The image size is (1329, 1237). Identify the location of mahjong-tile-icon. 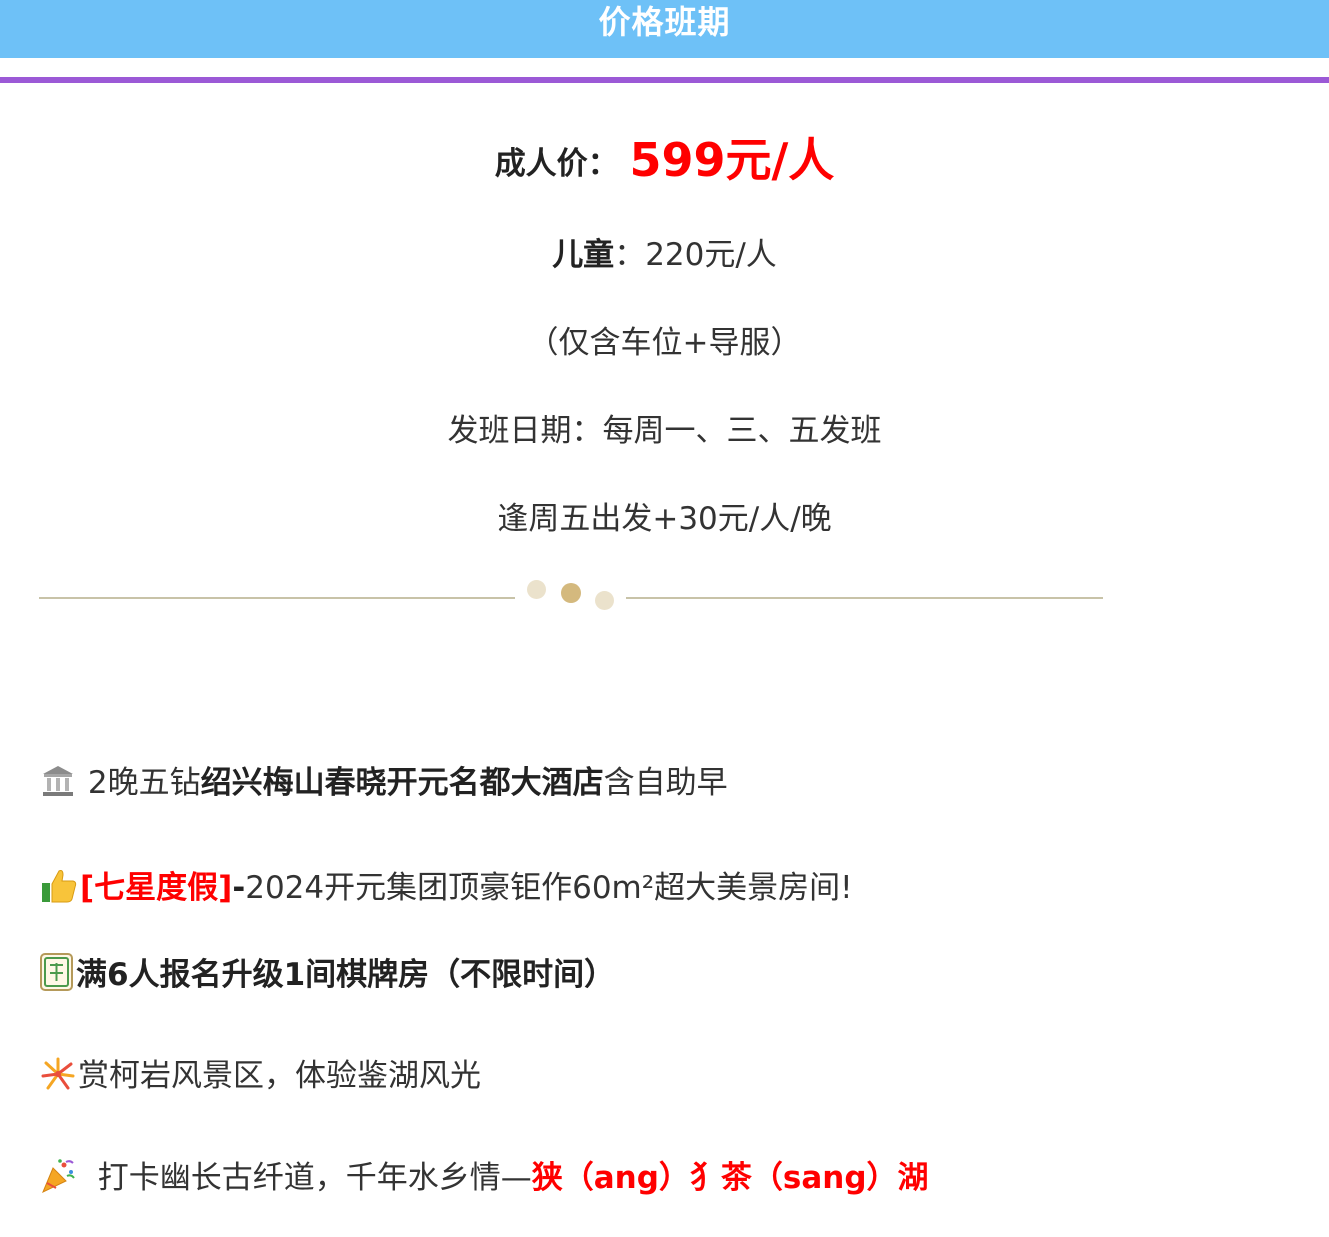
(57, 977).